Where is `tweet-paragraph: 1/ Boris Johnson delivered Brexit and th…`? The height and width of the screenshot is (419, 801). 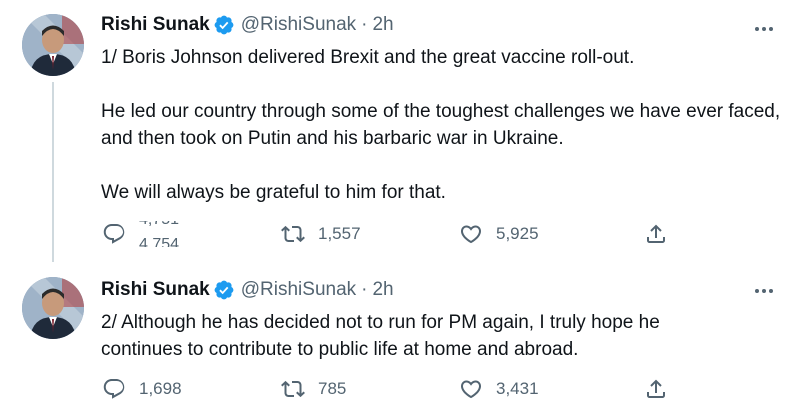
tweet-paragraph: 1/ Boris Johnson delivered Brexit and th… is located at coordinates (368, 57).